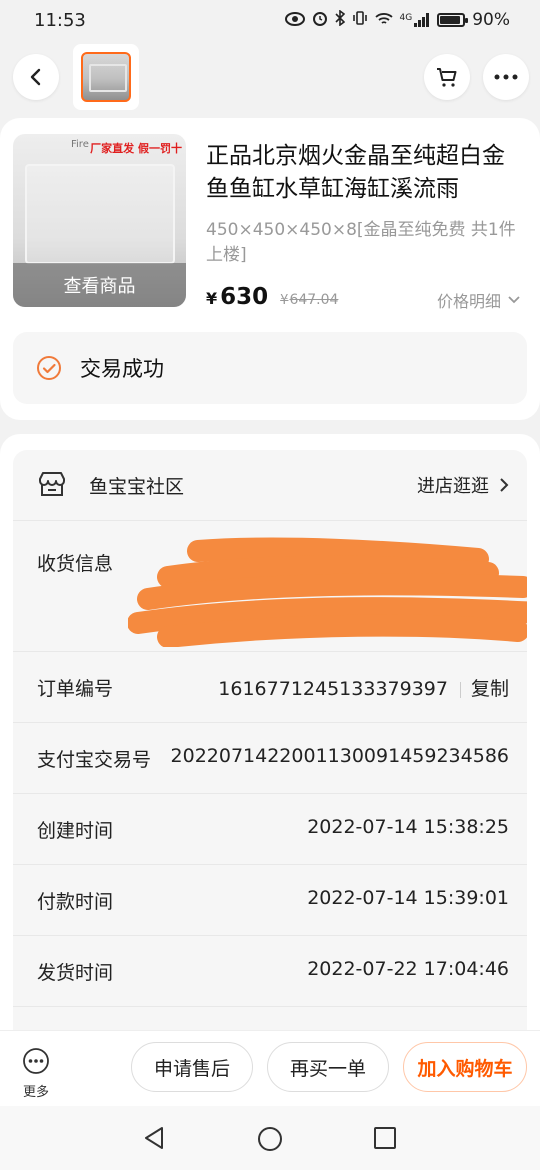 The image size is (540, 1170). I want to click on nav-back-button, so click(154, 1140).